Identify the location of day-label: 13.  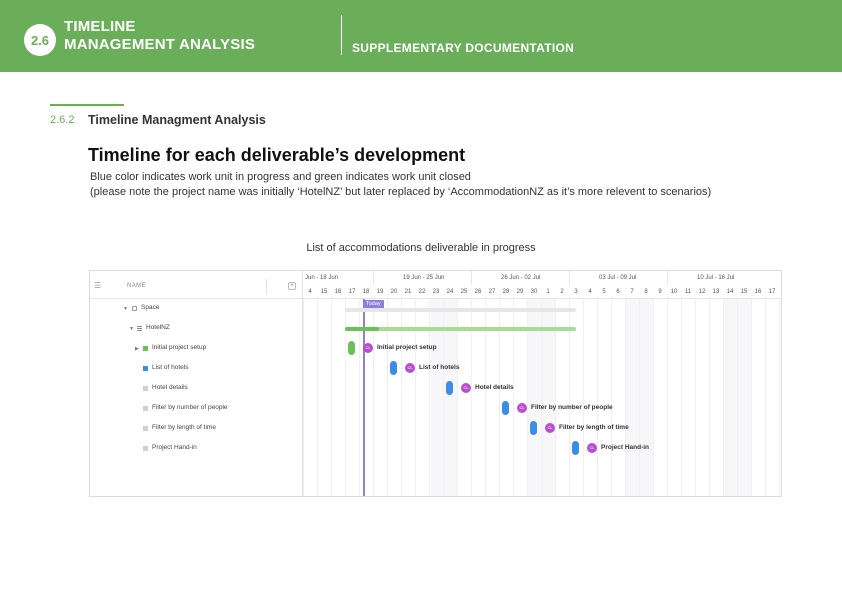
(716, 292).